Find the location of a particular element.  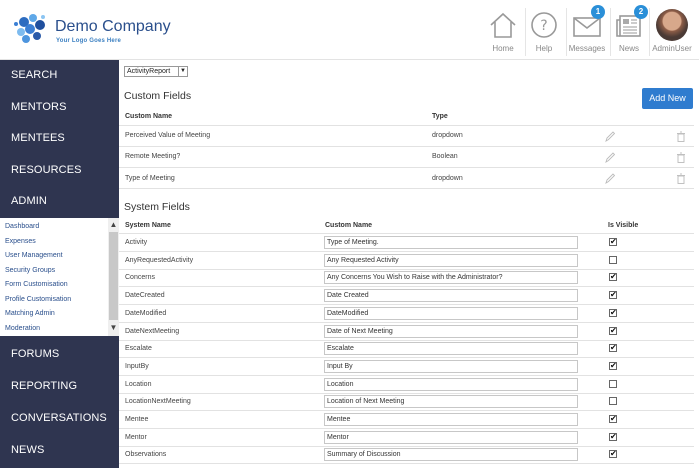

submenu-item-profile-customisation: Profile Customisation is located at coordinates (38, 300).